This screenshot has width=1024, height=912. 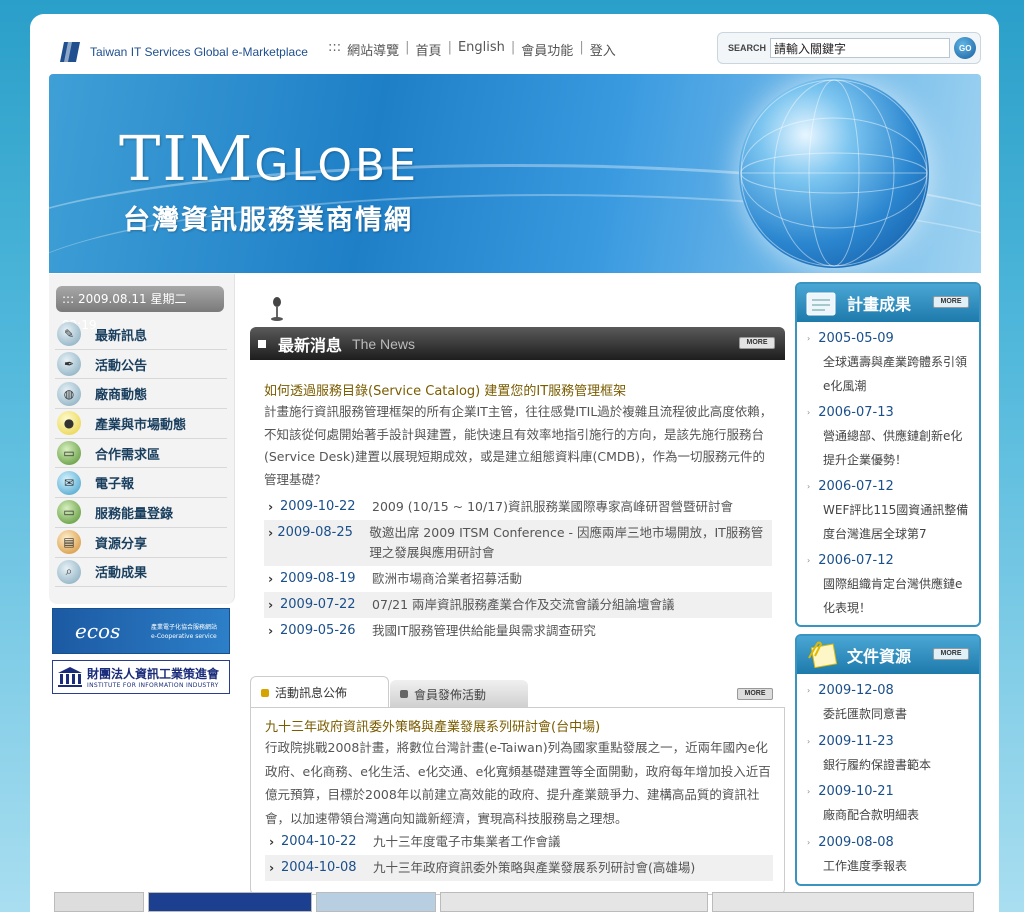 I want to click on news-item-date: 2009-10-22, so click(x=318, y=506).